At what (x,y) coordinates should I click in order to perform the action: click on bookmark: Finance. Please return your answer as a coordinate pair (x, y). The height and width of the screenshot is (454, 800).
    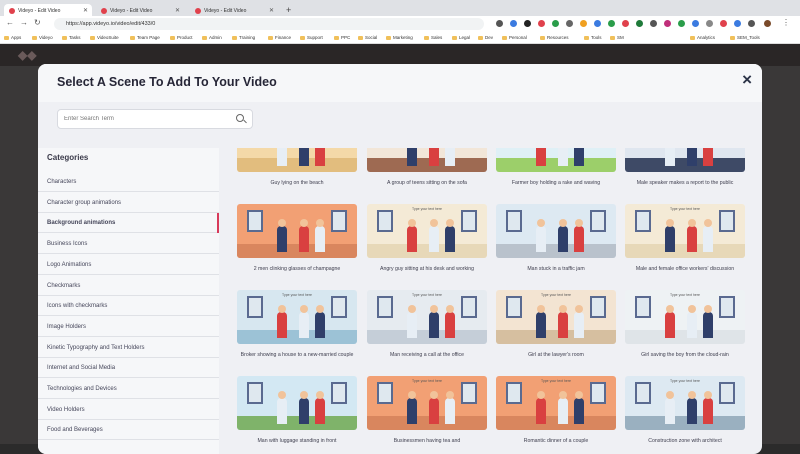
    Looking at the image, I should click on (279, 37).